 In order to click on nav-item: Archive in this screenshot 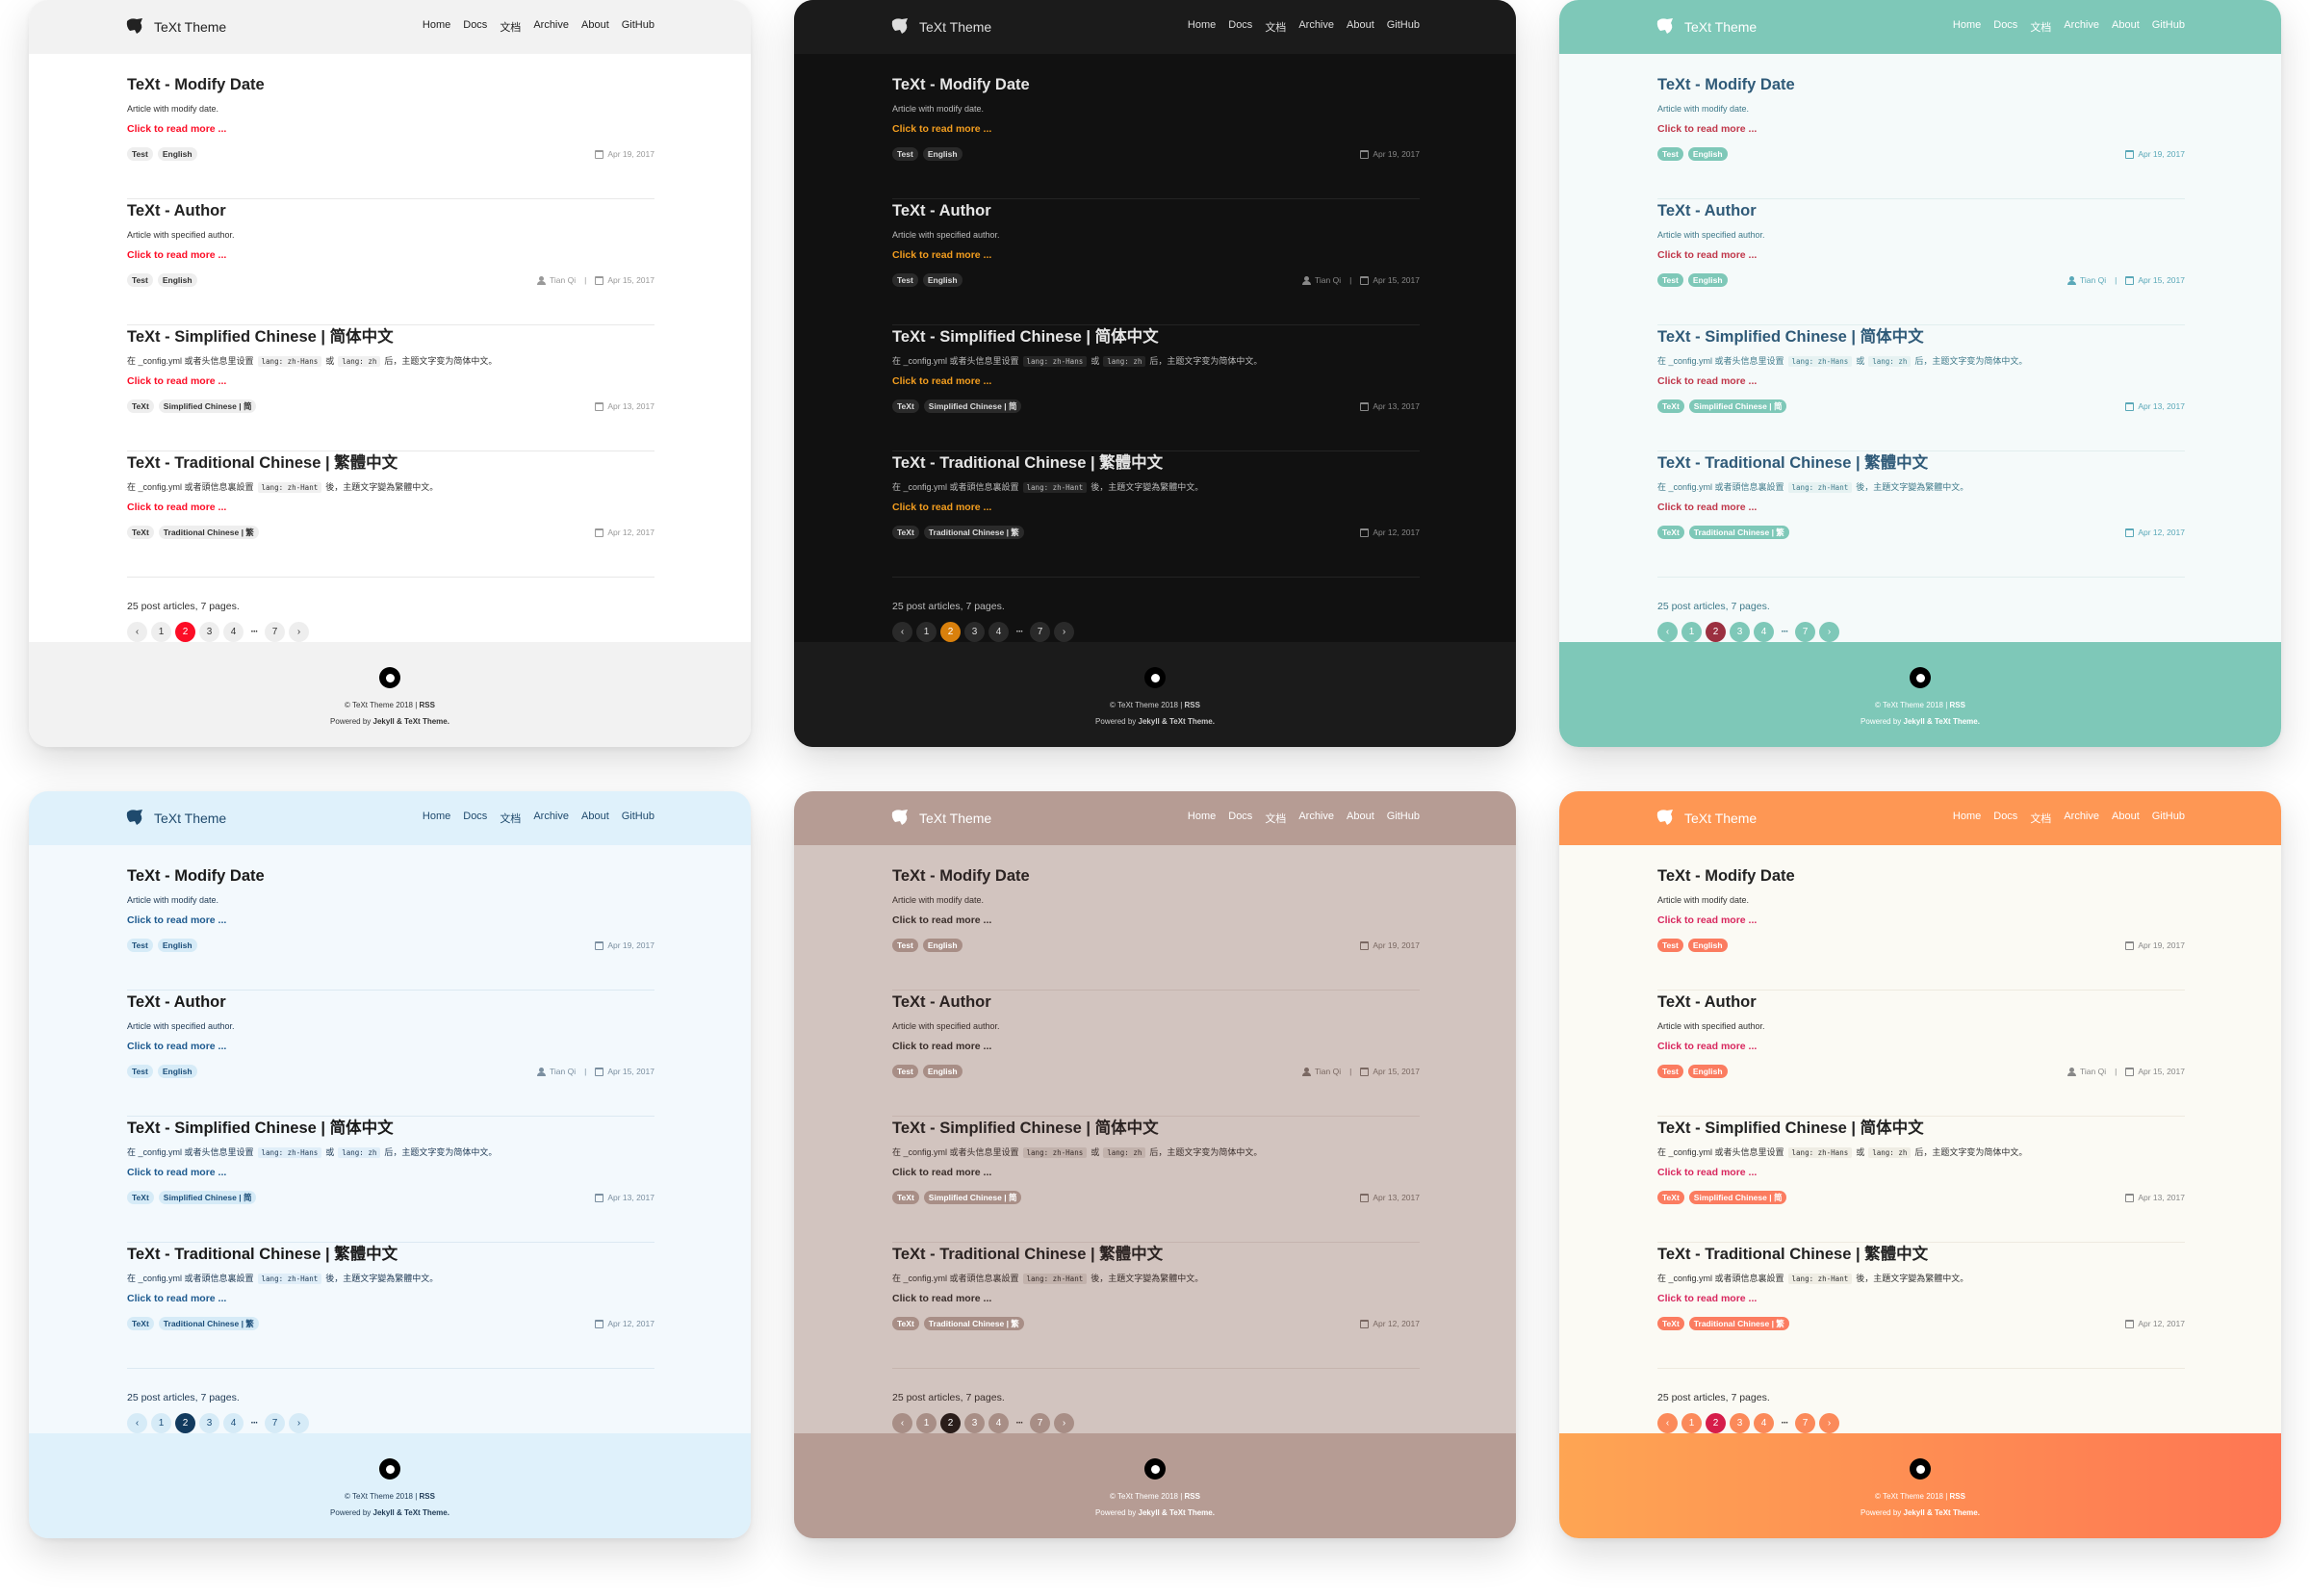, I will do `click(1316, 818)`.